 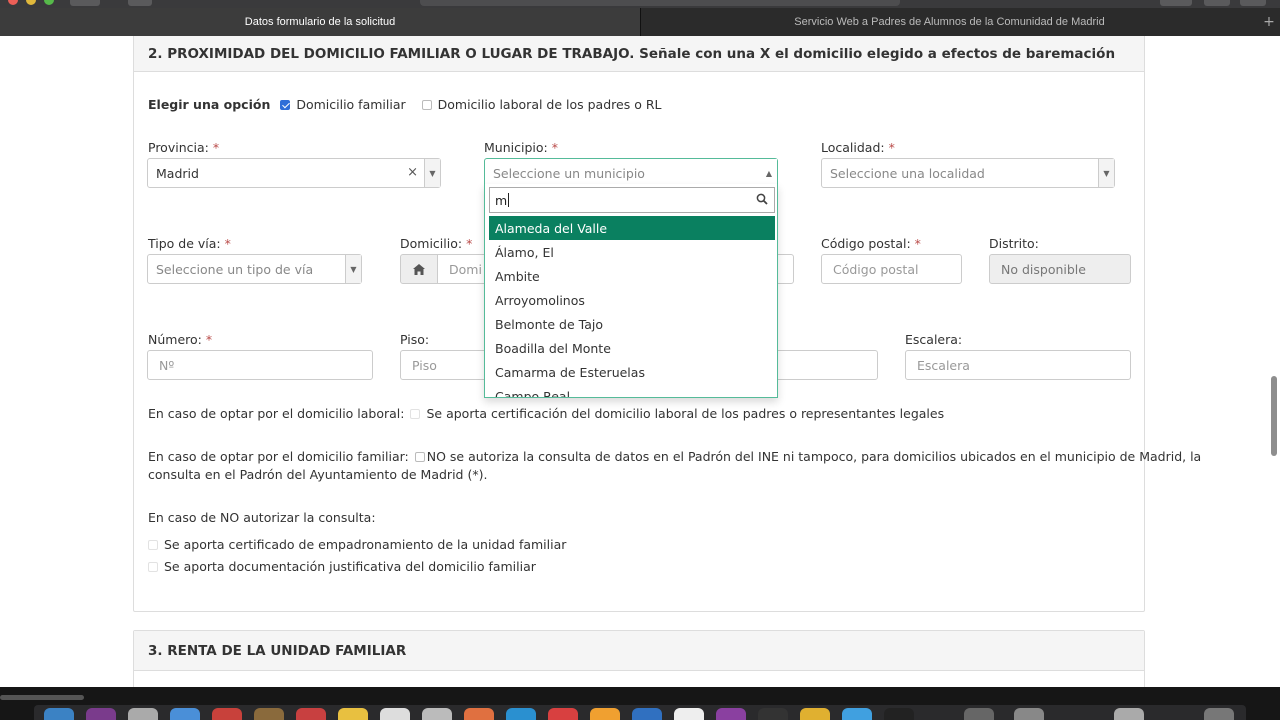 What do you see at coordinates (660, 3) in the screenshot?
I see `url-bar` at bounding box center [660, 3].